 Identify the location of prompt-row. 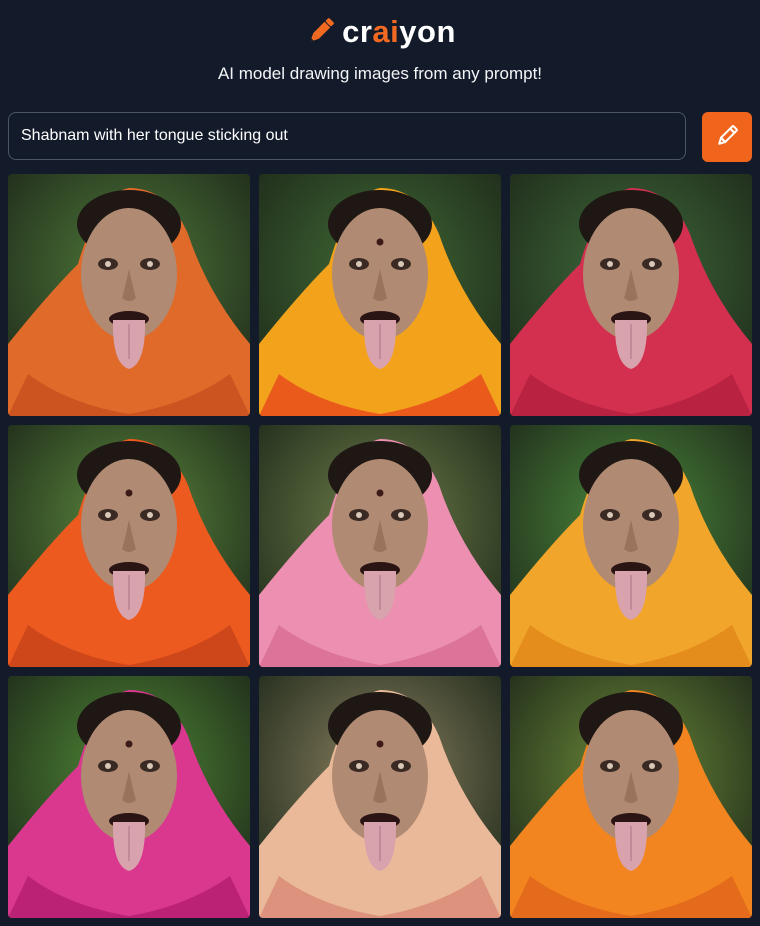
(380, 137).